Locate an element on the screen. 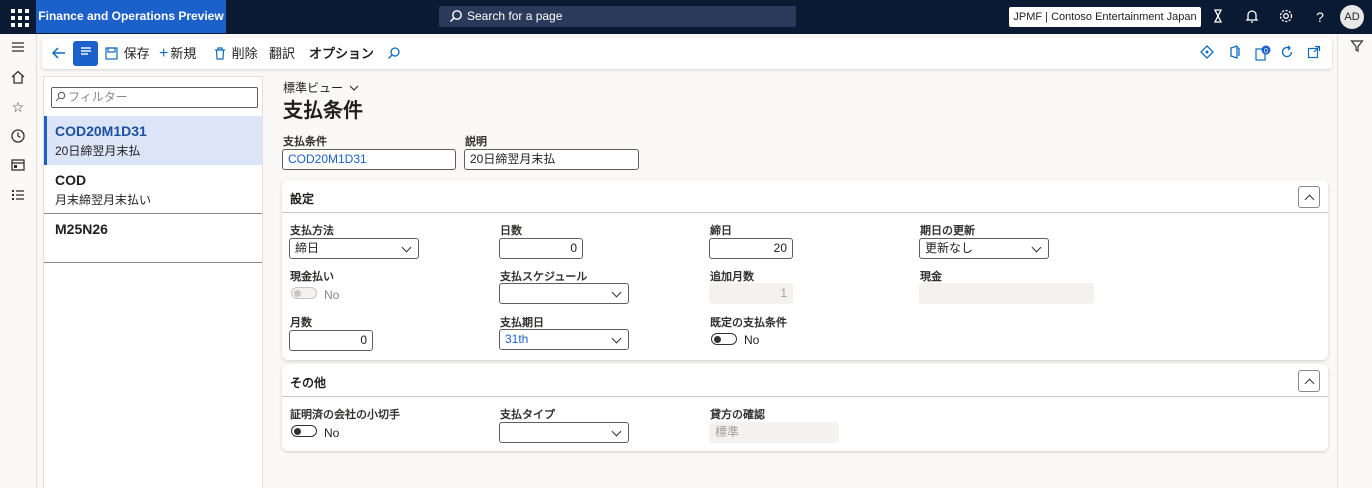  list-item-description: 月末締翌月末払い is located at coordinates (103, 200).